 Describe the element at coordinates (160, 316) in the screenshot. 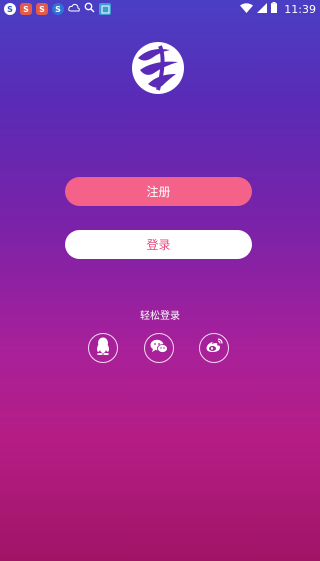

I see `easy-login-label: 轻松登录` at that location.